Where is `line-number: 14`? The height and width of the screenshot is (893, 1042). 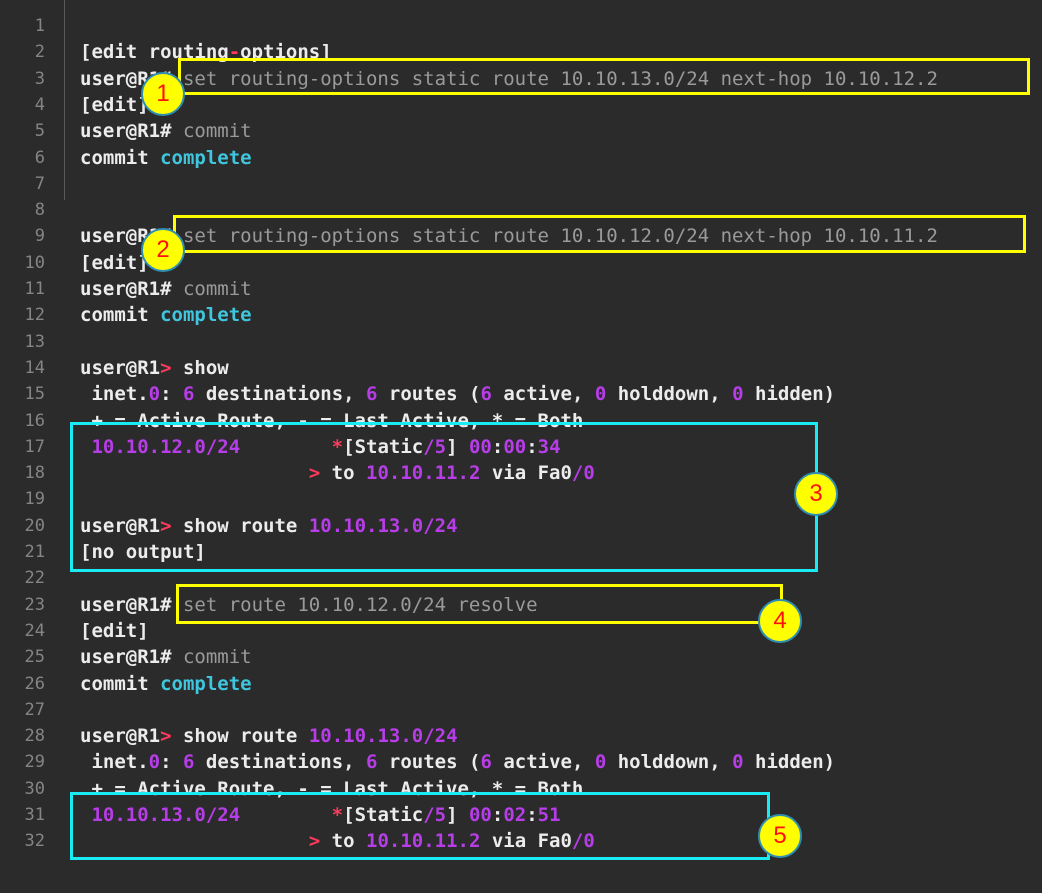
line-number: 14 is located at coordinates (34, 367).